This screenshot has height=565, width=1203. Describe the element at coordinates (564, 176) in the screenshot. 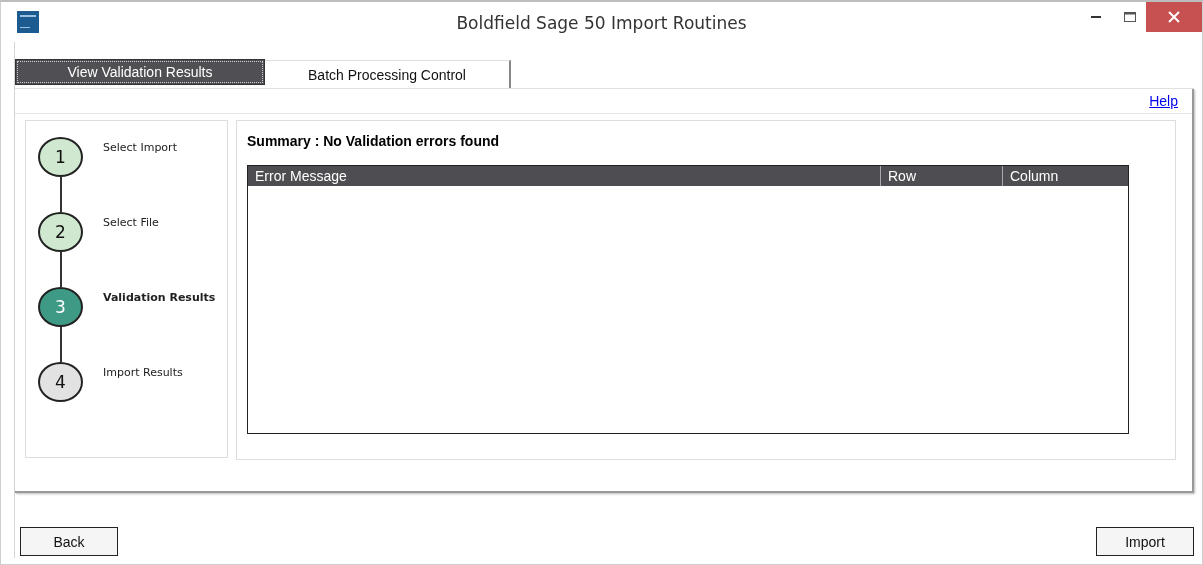

I see `column-header: Error Message` at that location.